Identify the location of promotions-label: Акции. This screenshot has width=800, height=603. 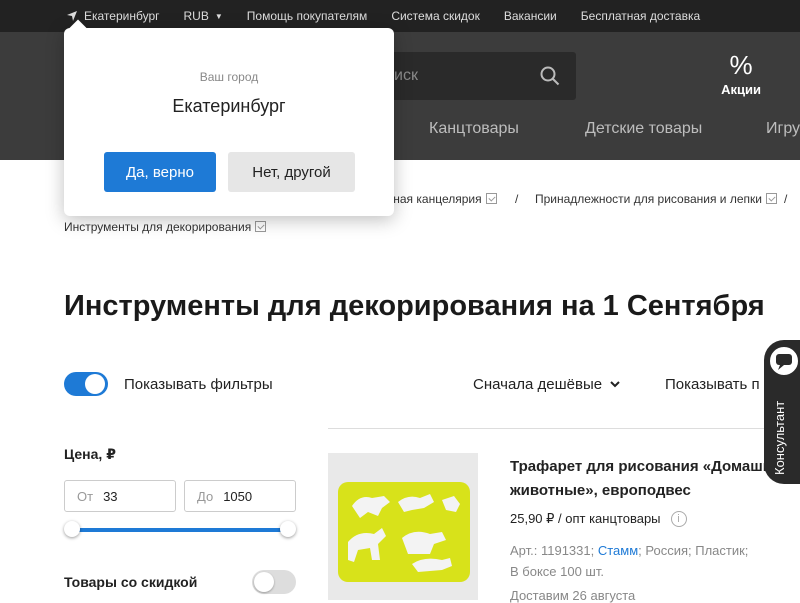
(741, 89).